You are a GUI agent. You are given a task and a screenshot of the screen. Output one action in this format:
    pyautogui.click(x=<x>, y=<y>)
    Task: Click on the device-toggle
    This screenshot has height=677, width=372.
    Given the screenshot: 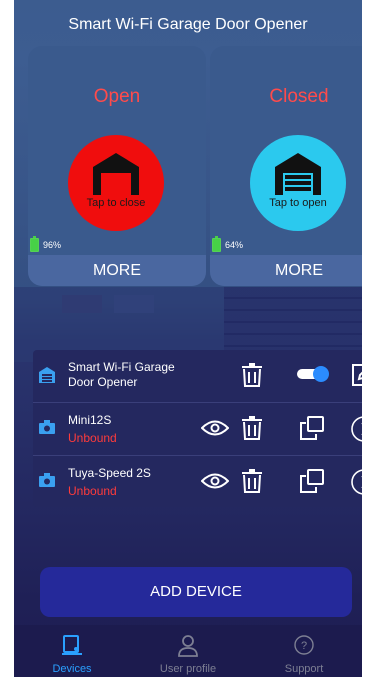 What is the action you would take?
    pyautogui.click(x=314, y=374)
    